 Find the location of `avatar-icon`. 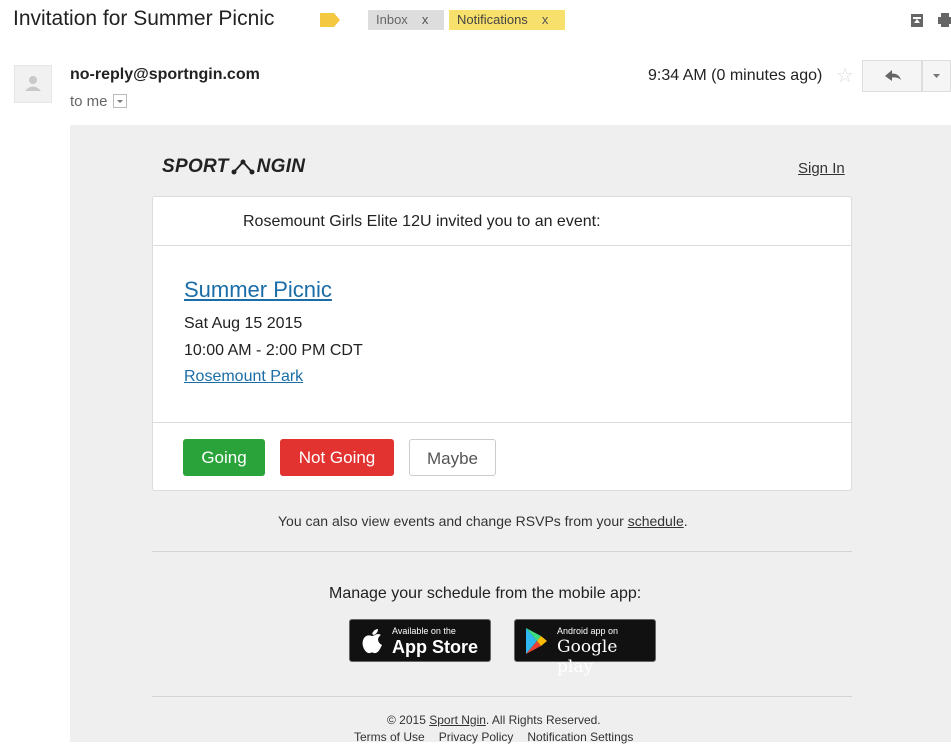

avatar-icon is located at coordinates (33, 83).